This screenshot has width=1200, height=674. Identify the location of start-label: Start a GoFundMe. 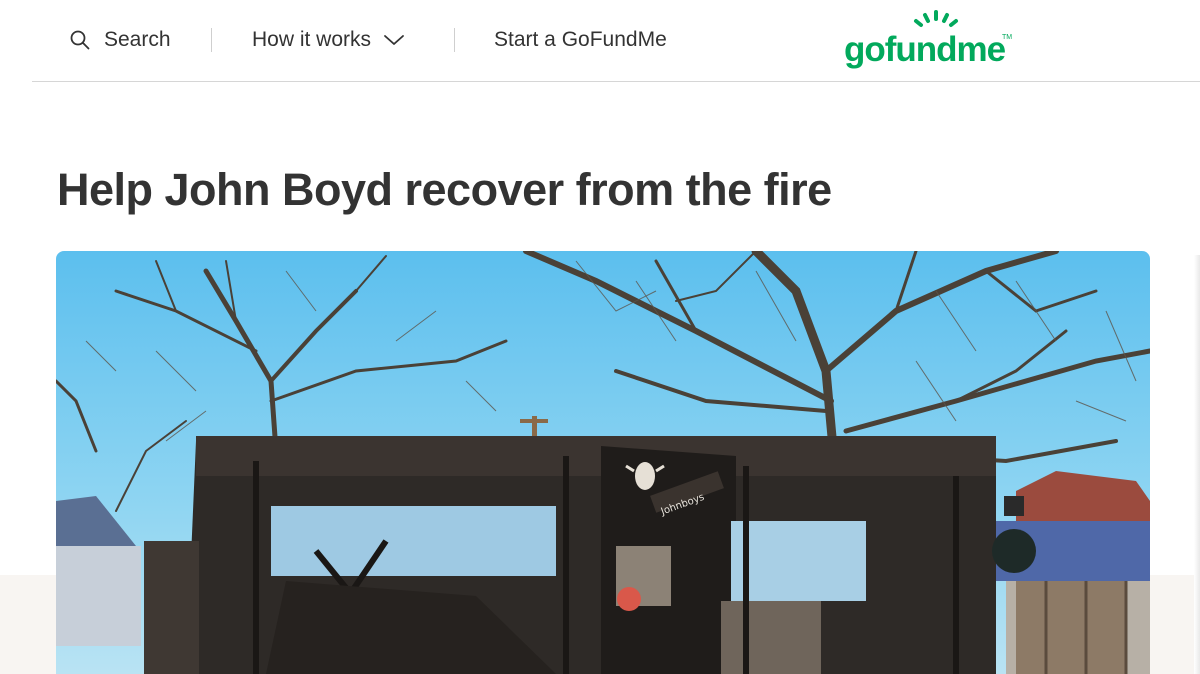
(580, 39).